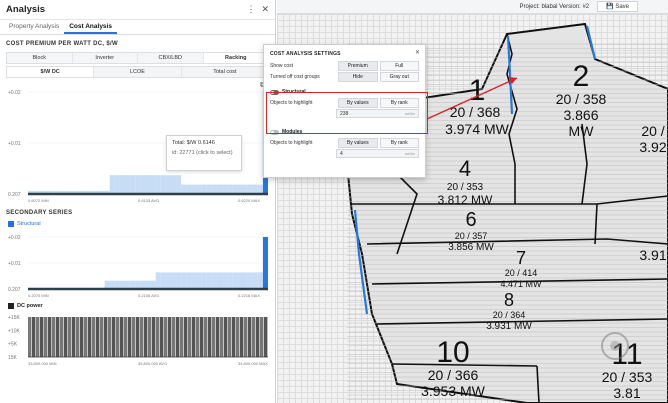 Image resolution: width=668 pixels, height=403 pixels. Describe the element at coordinates (617, 6) in the screenshot. I see `save-button: 💾 Save` at that location.